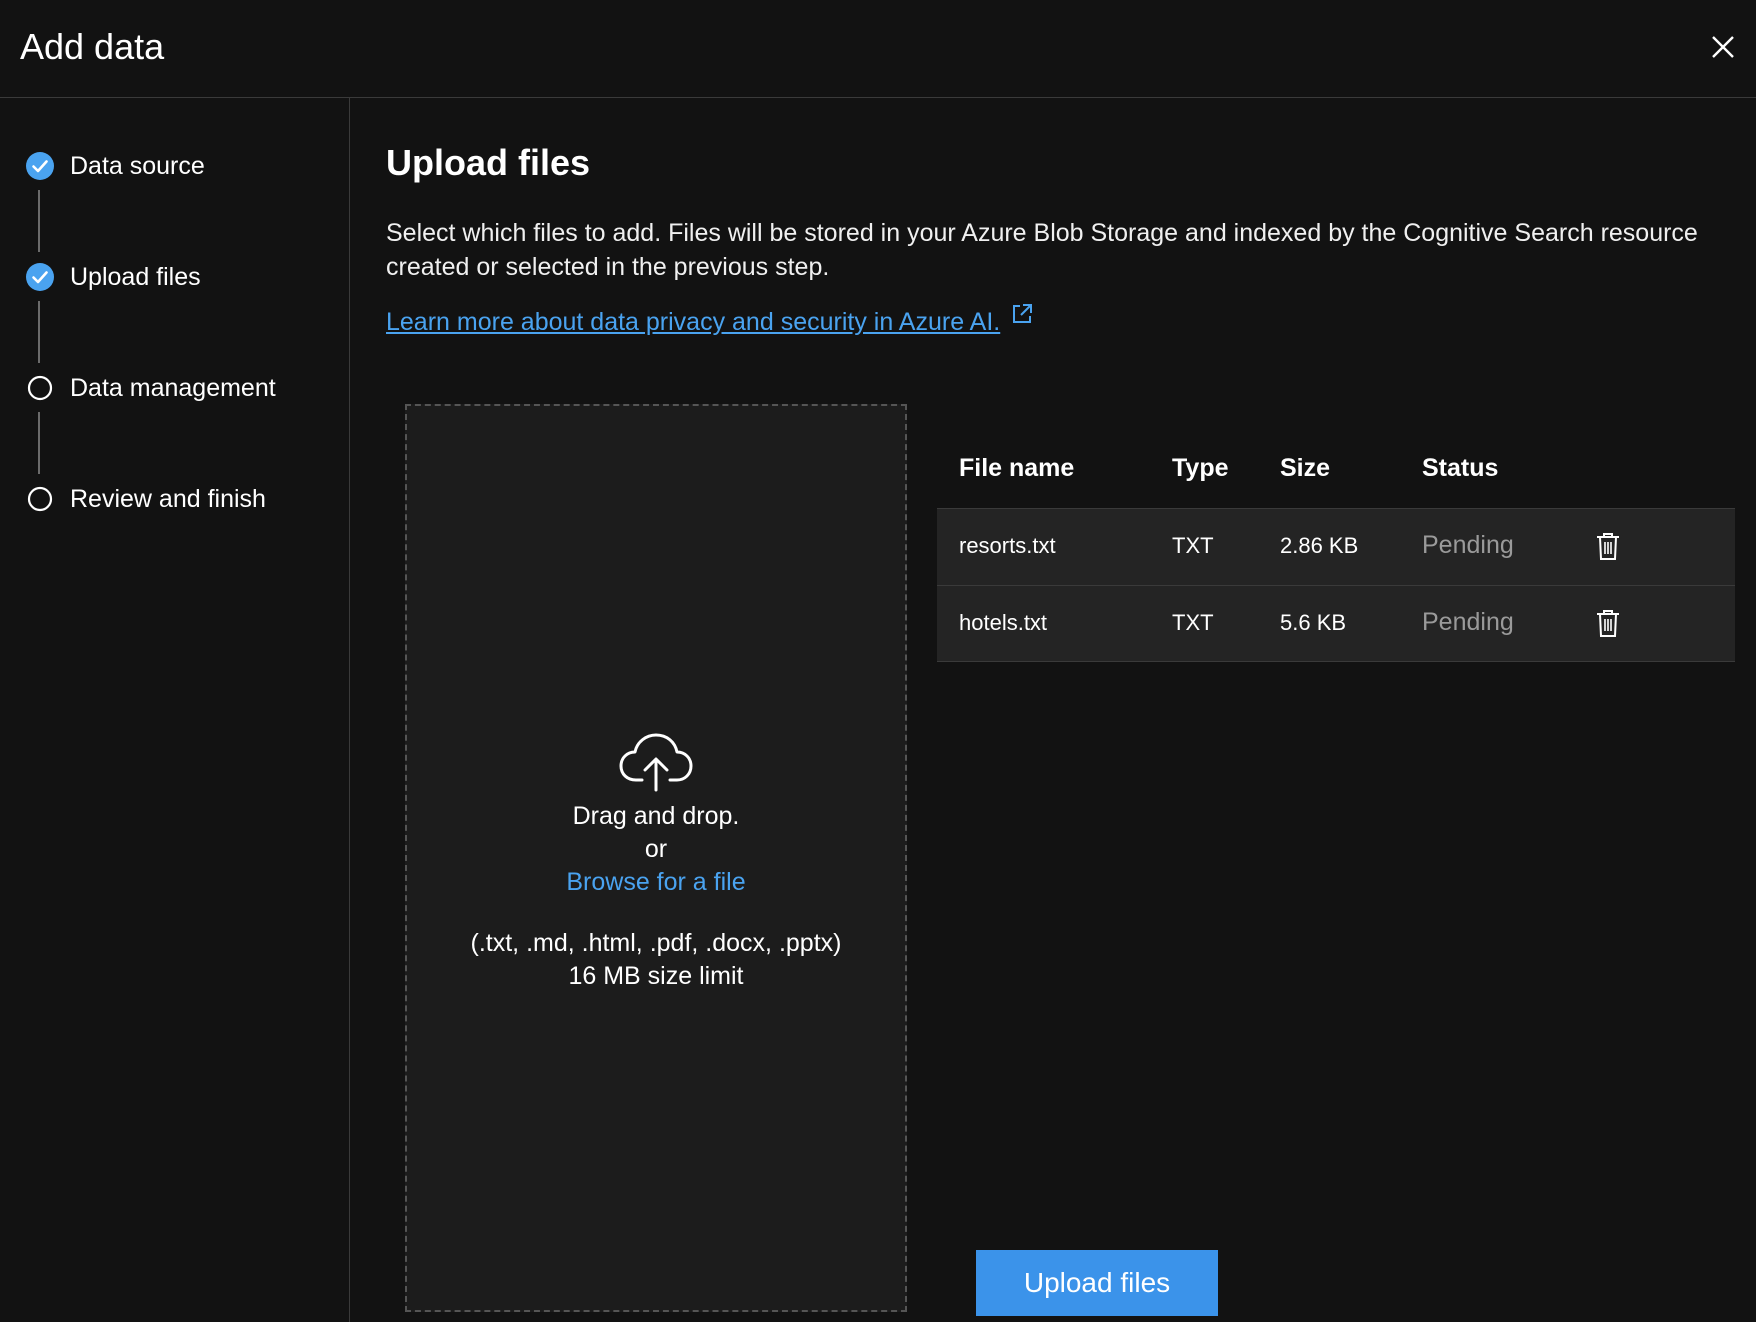 This screenshot has width=1756, height=1322. Describe the element at coordinates (656, 849) in the screenshot. I see `or-text: or` at that location.